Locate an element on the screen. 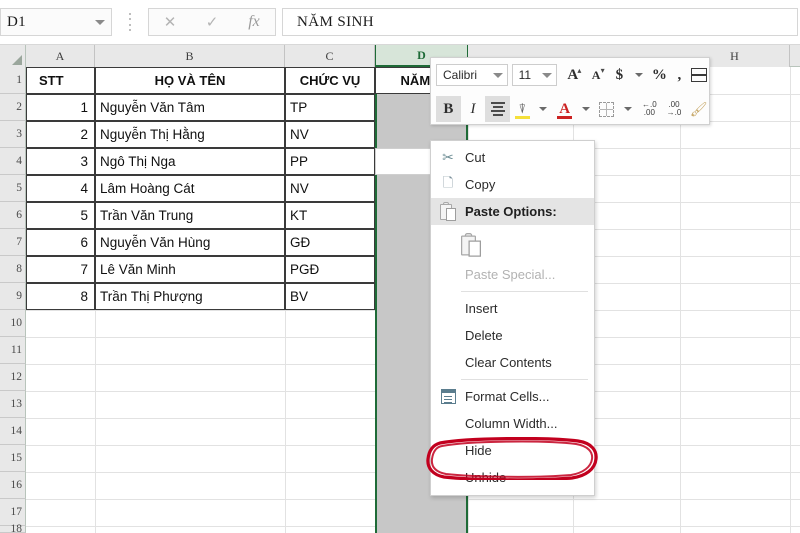  context-menu-item-cut: ✂ Cut is located at coordinates (512, 157).